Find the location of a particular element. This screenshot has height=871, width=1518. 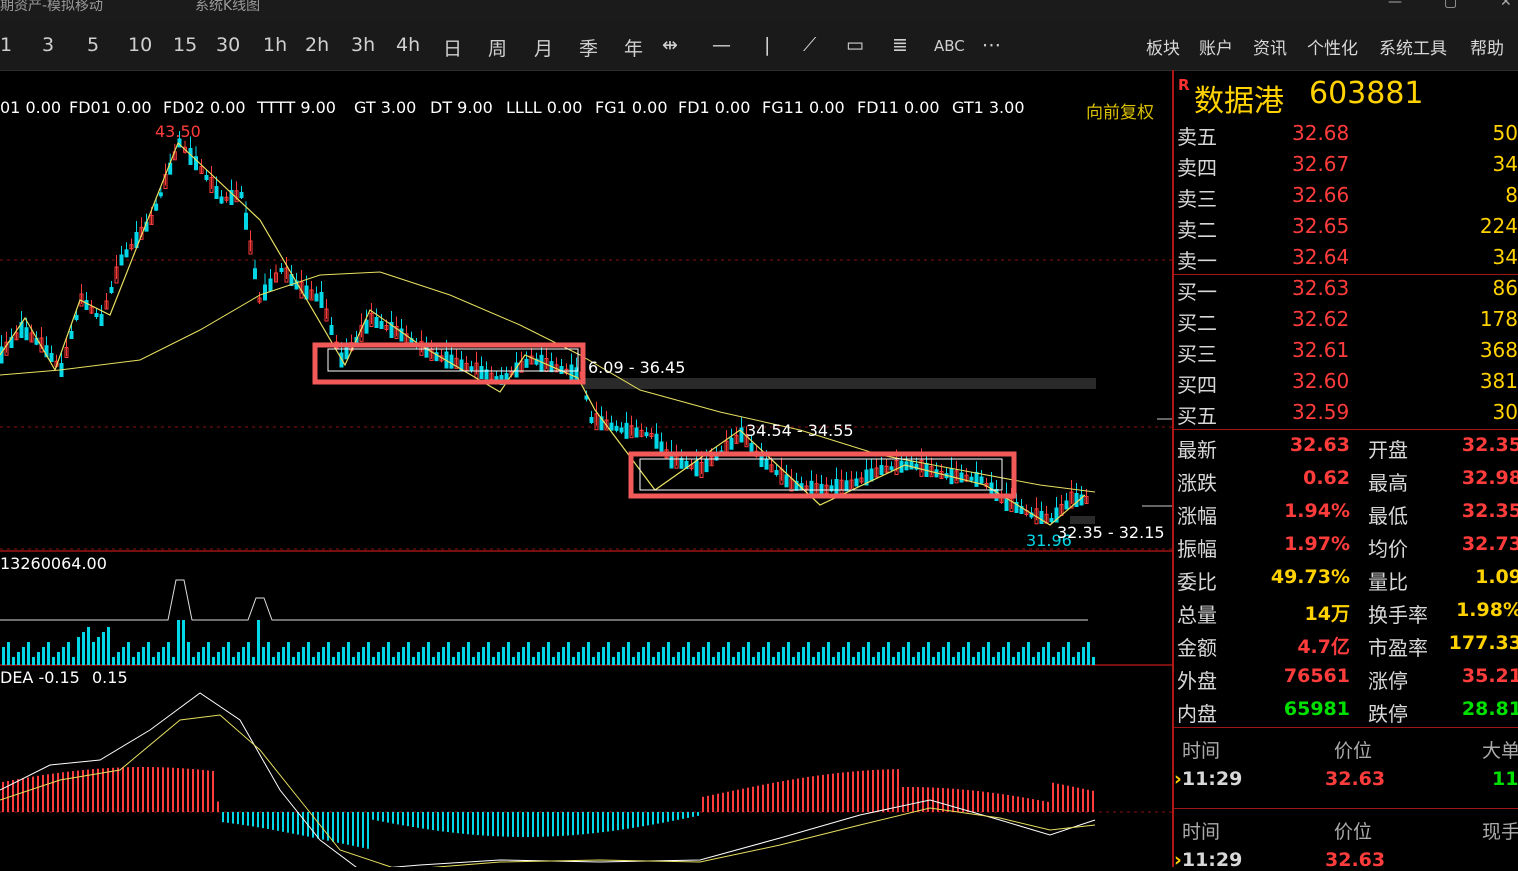

period-15: 15 is located at coordinates (185, 45).